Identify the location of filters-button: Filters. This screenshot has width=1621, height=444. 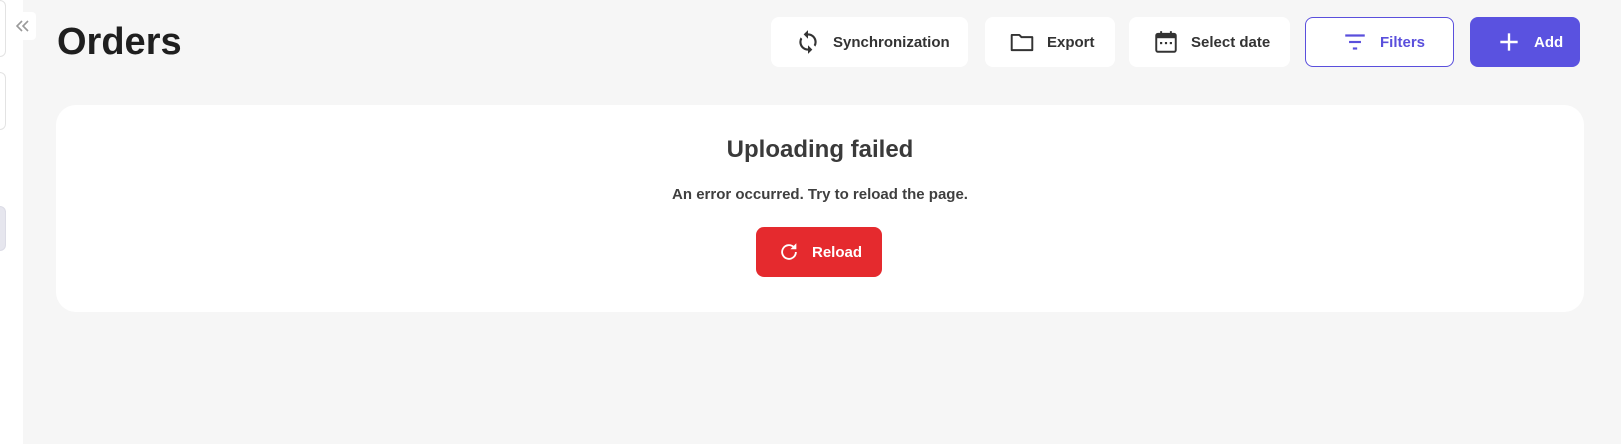
(1379, 42).